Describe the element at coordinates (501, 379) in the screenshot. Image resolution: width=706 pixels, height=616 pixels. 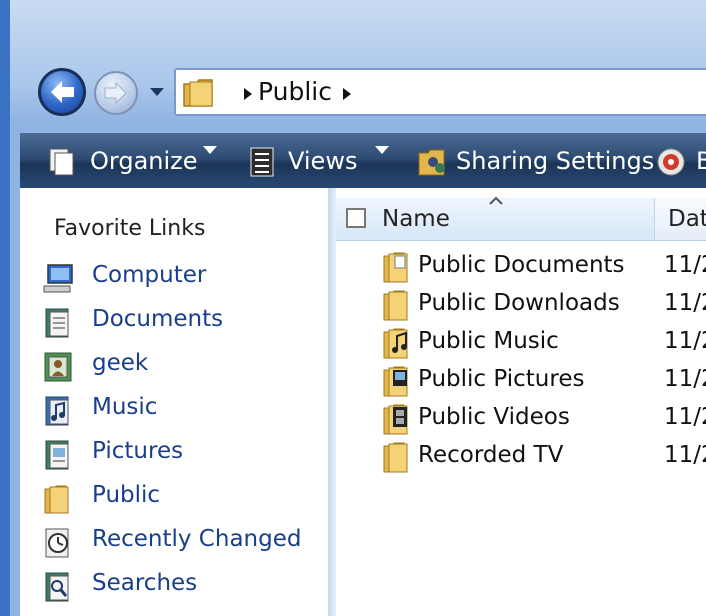
I see `file-name: Public Pictures` at that location.